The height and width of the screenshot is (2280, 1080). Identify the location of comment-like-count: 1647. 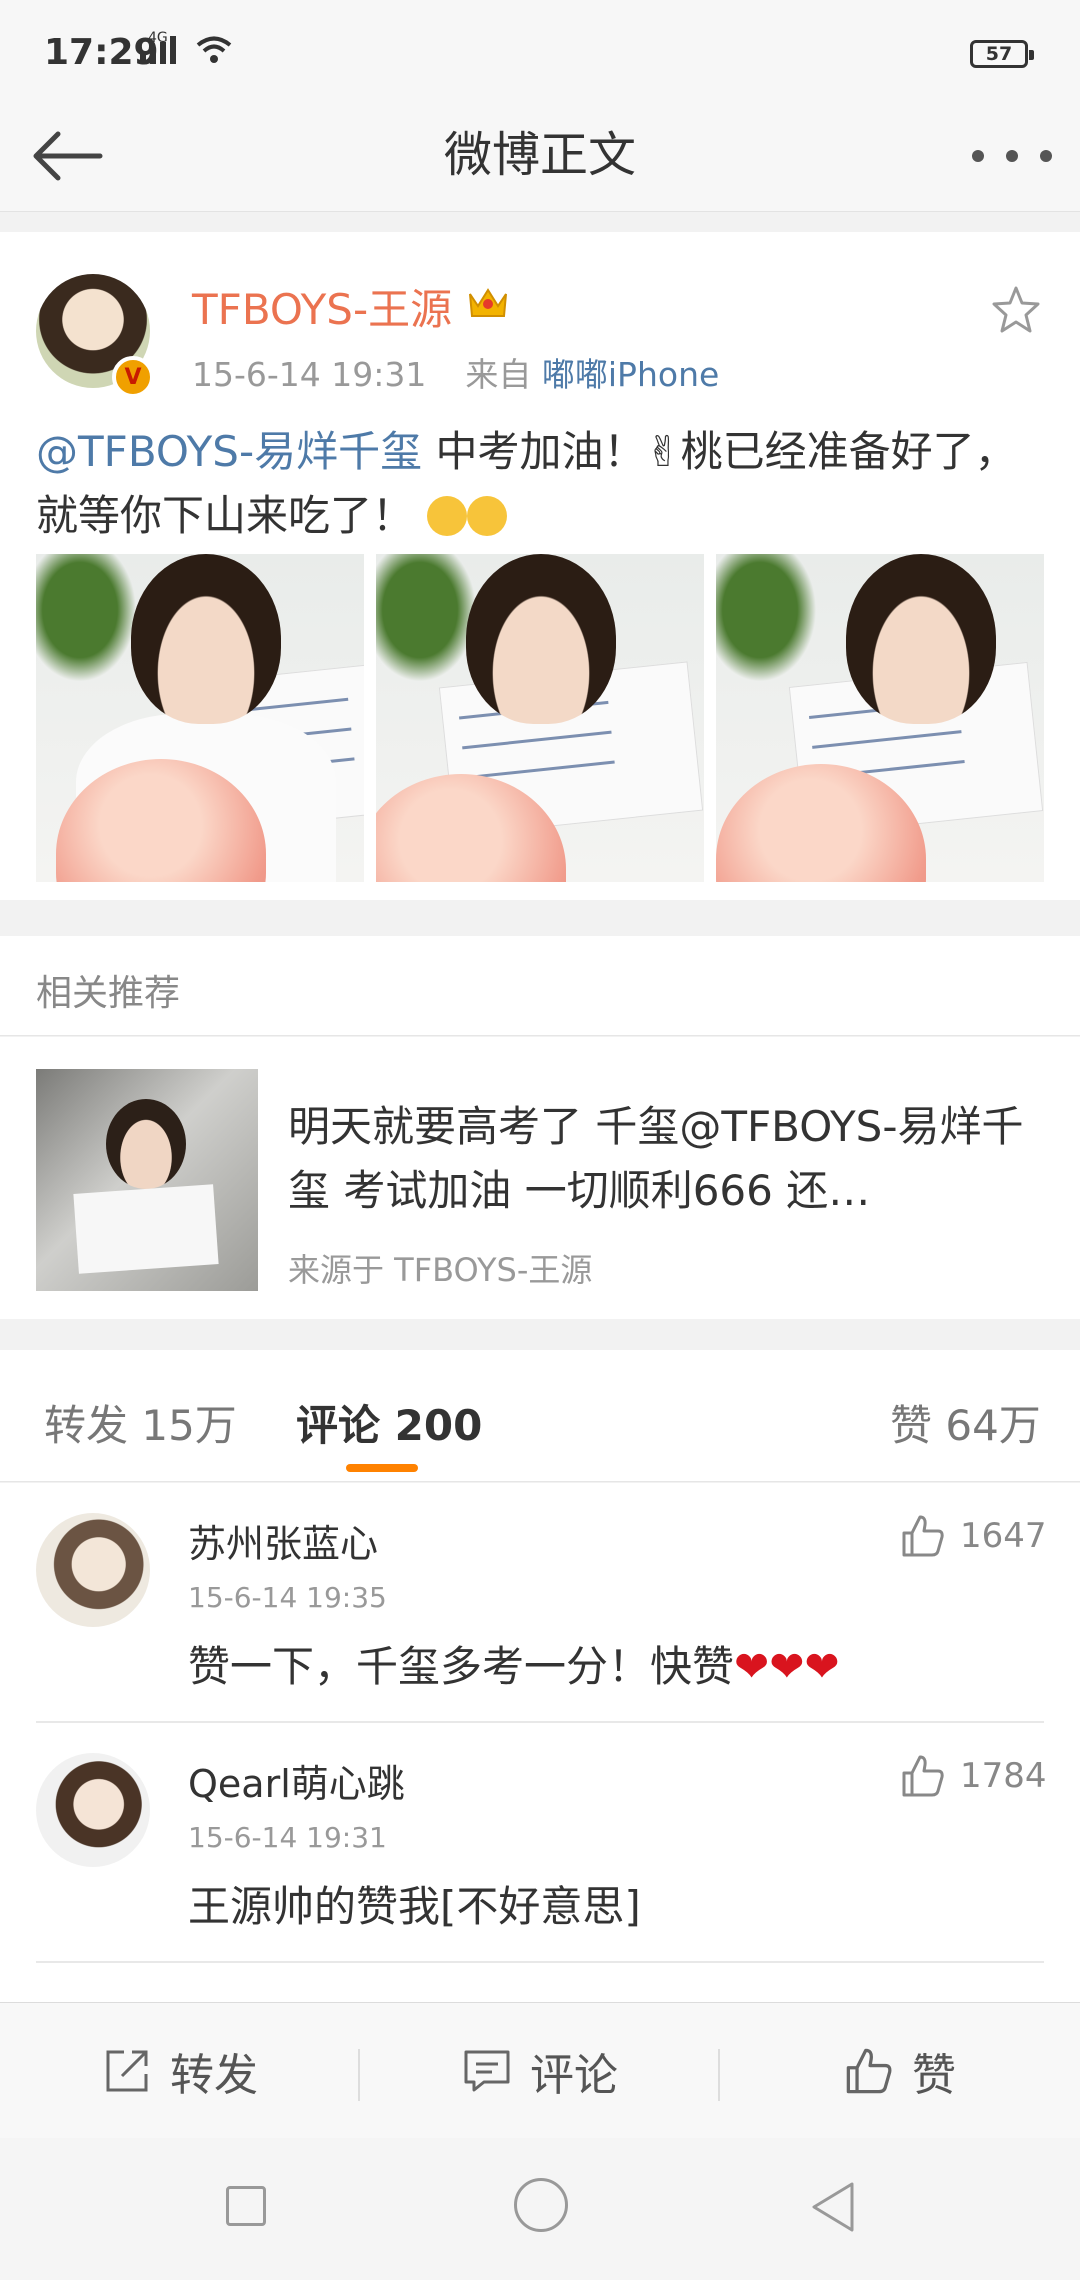
(1003, 1536).